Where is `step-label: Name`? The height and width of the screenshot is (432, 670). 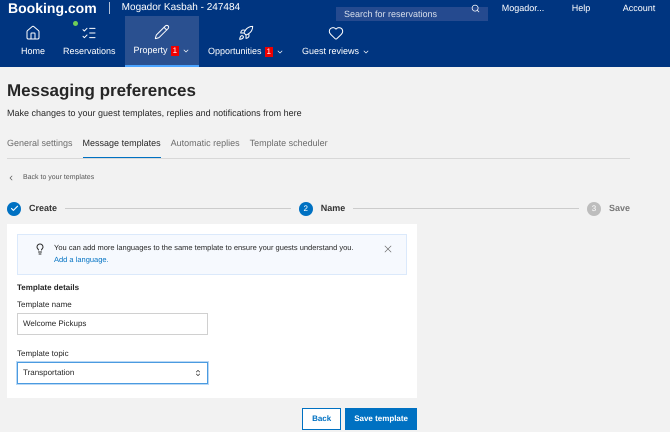 step-label: Name is located at coordinates (333, 208).